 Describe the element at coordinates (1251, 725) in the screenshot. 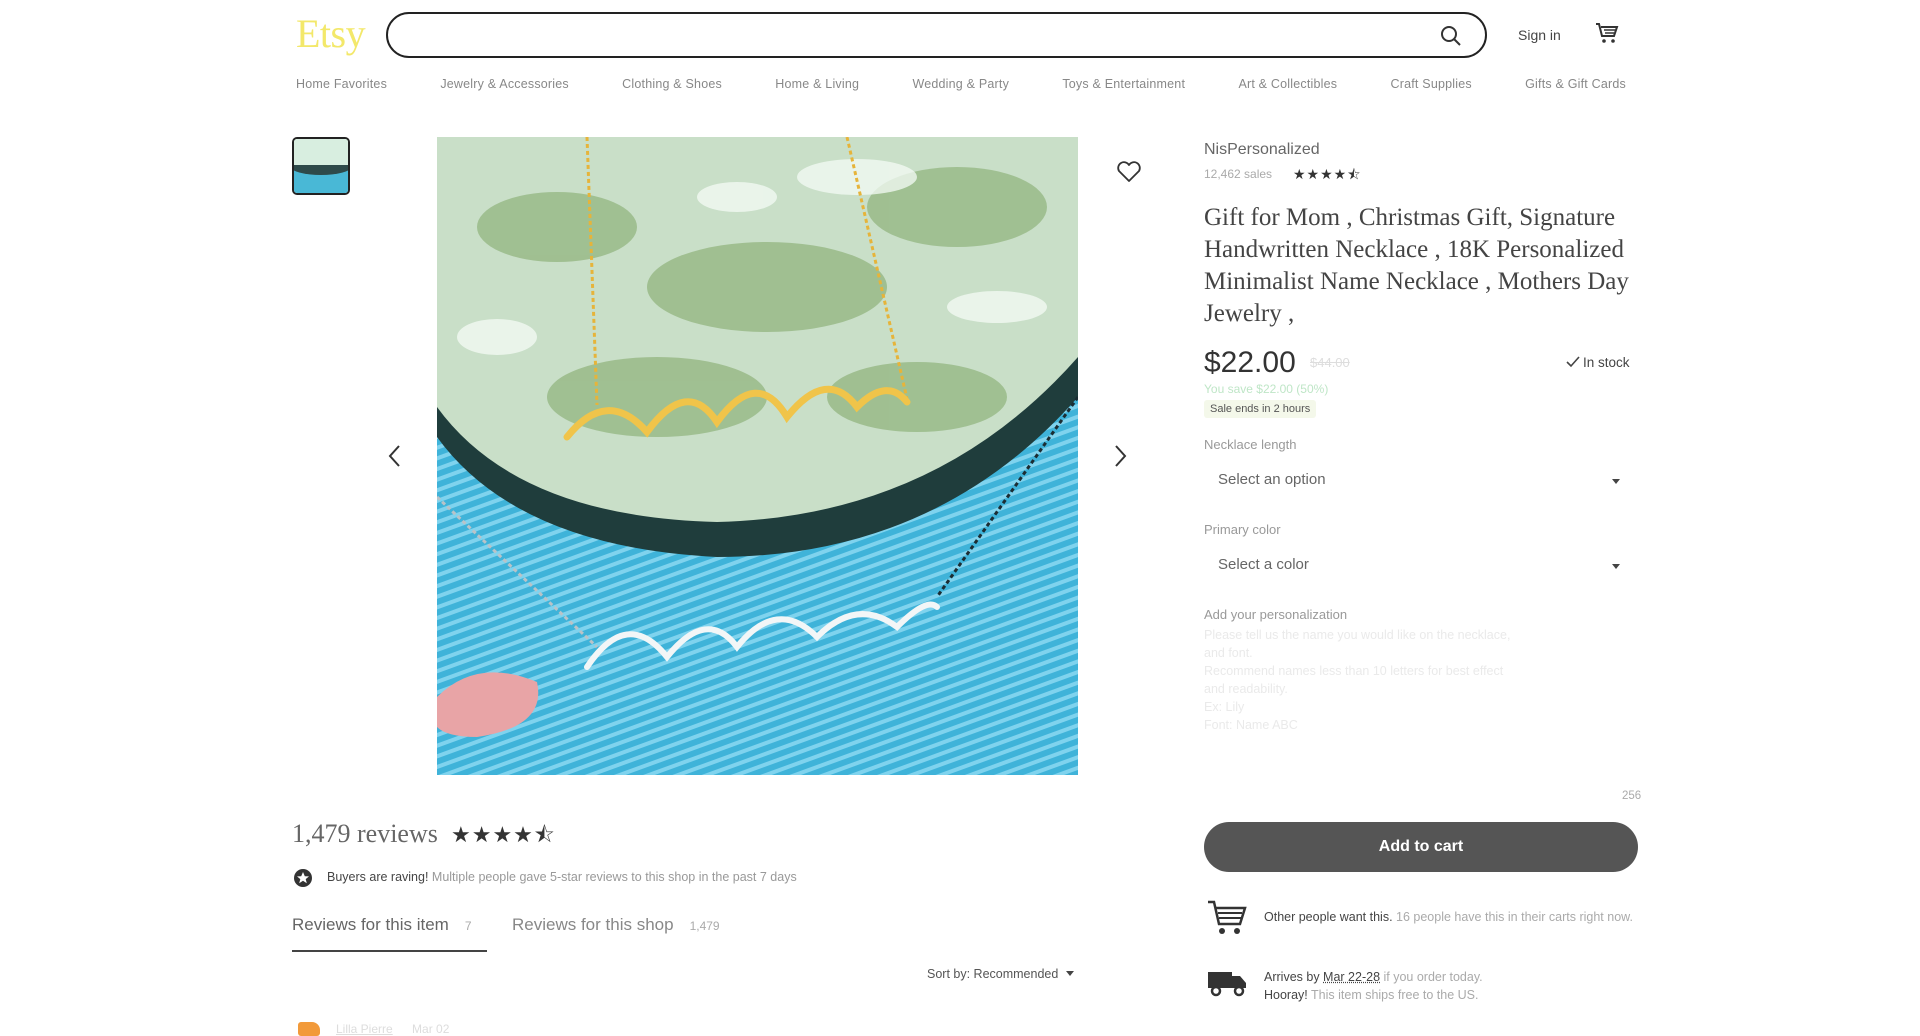

I see `personalization-line: Font: Name ABC` at that location.